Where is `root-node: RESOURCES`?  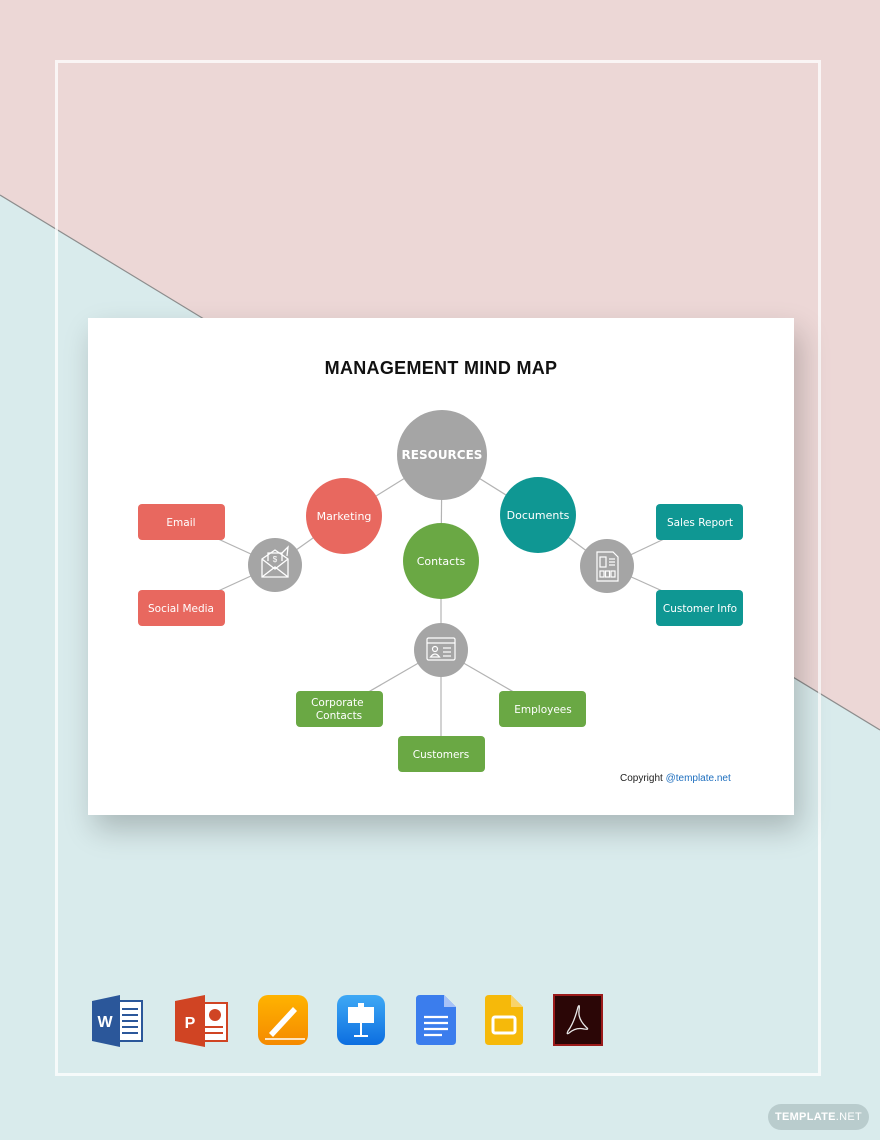 root-node: RESOURCES is located at coordinates (442, 455).